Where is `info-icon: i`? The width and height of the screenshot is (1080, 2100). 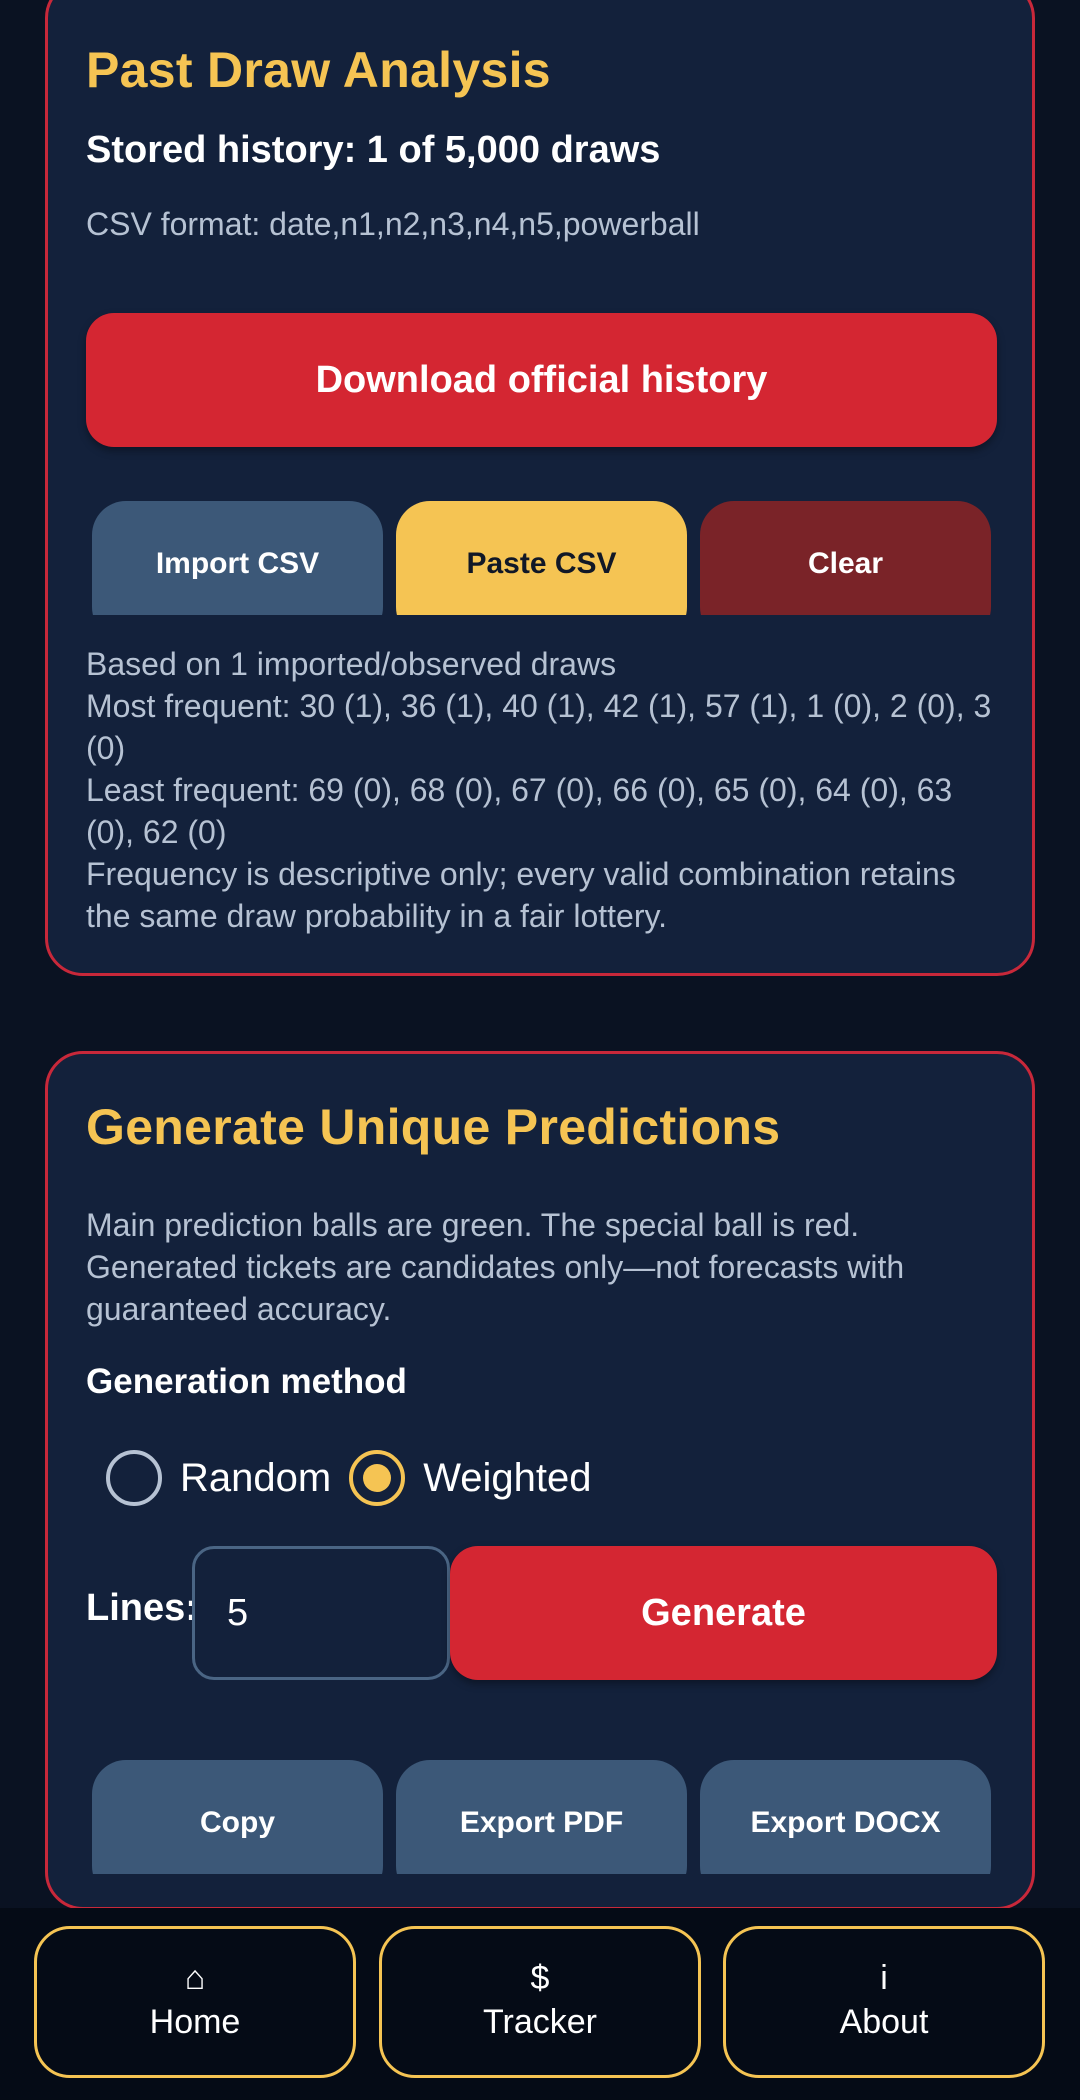 info-icon: i is located at coordinates (884, 1978).